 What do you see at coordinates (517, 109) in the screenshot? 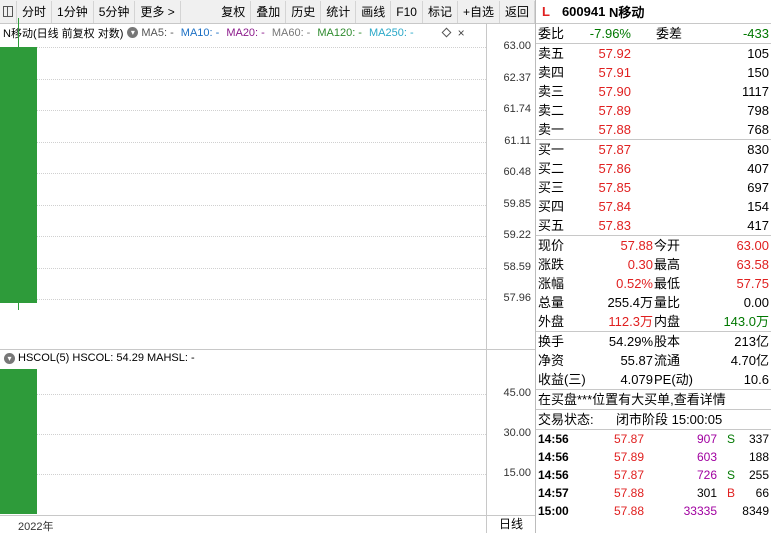
I see `price-tick-label: 61.74` at bounding box center [517, 109].